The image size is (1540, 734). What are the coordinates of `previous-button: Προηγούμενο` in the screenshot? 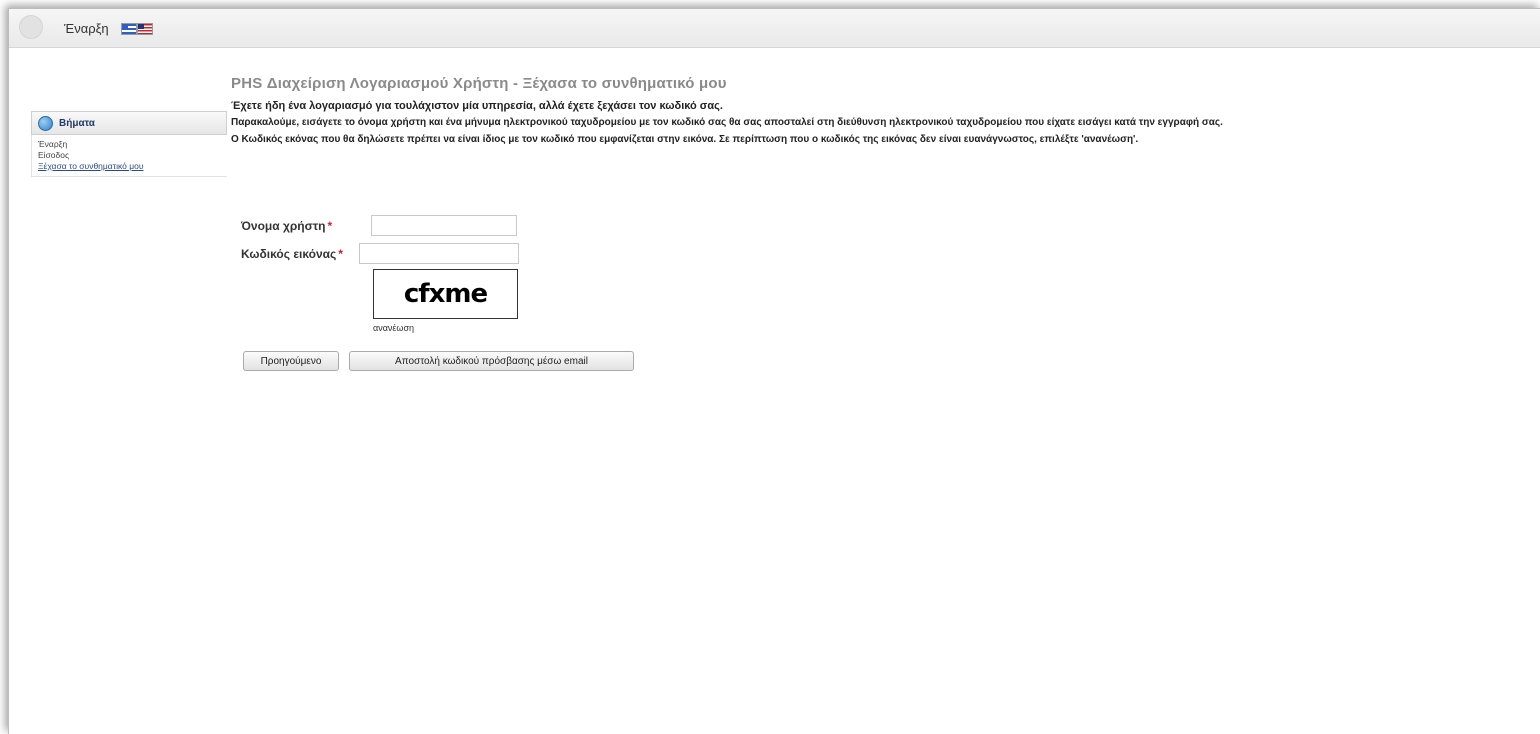 It's located at (291, 361).